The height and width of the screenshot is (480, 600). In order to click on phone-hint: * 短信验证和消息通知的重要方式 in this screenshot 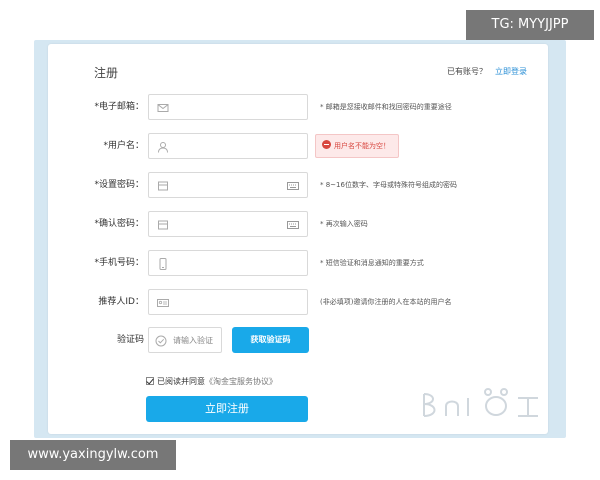, I will do `click(372, 263)`.